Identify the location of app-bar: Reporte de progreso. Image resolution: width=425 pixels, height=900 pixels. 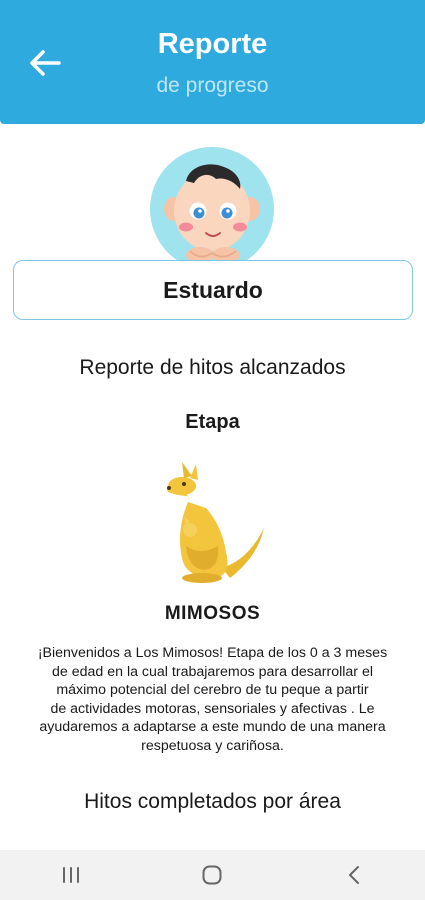
(212, 62).